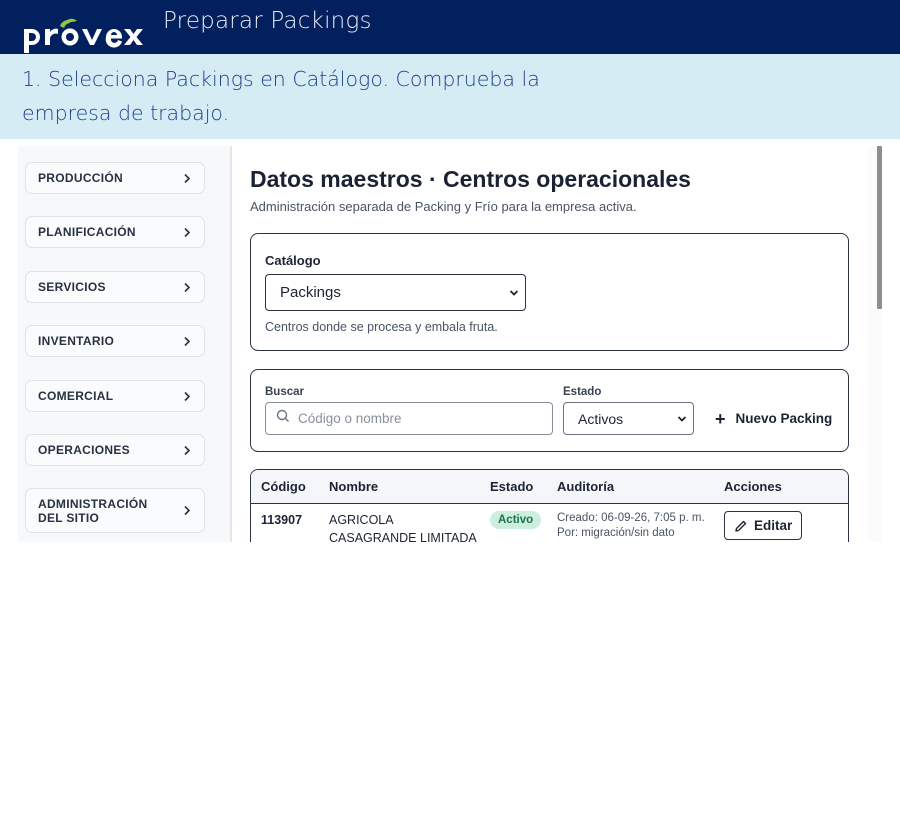 The height and width of the screenshot is (828, 900). What do you see at coordinates (310, 292) in the screenshot?
I see `catalog-select-value: Packings` at bounding box center [310, 292].